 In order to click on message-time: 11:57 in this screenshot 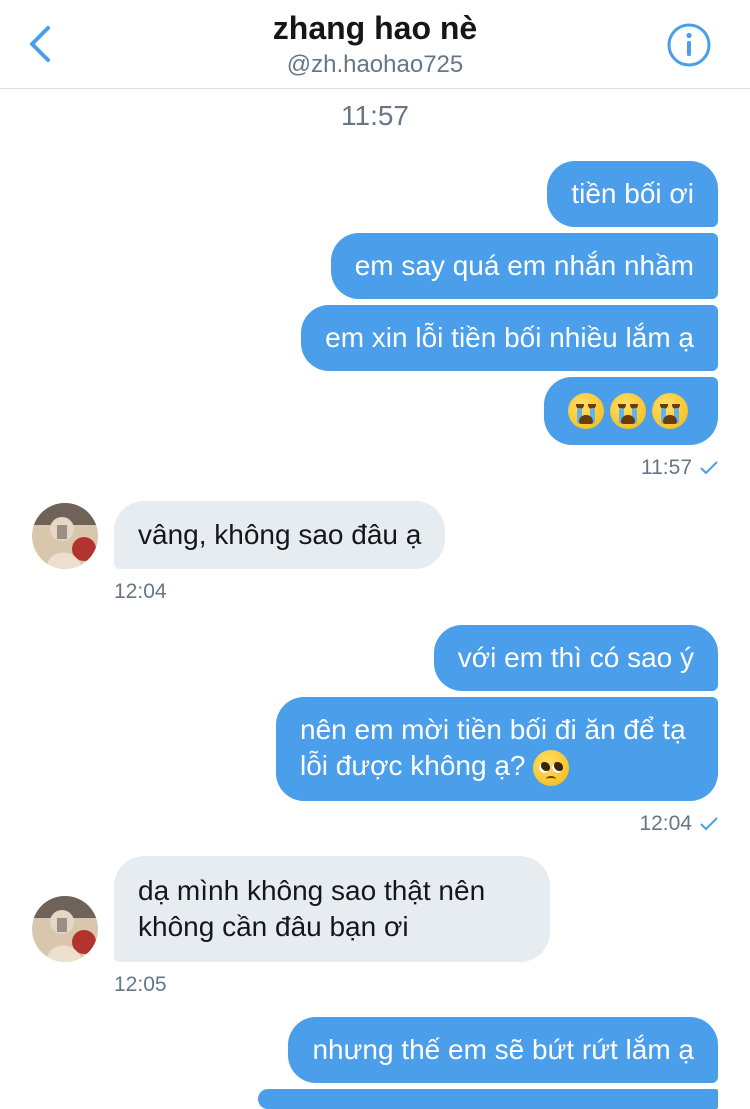, I will do `click(666, 467)`.